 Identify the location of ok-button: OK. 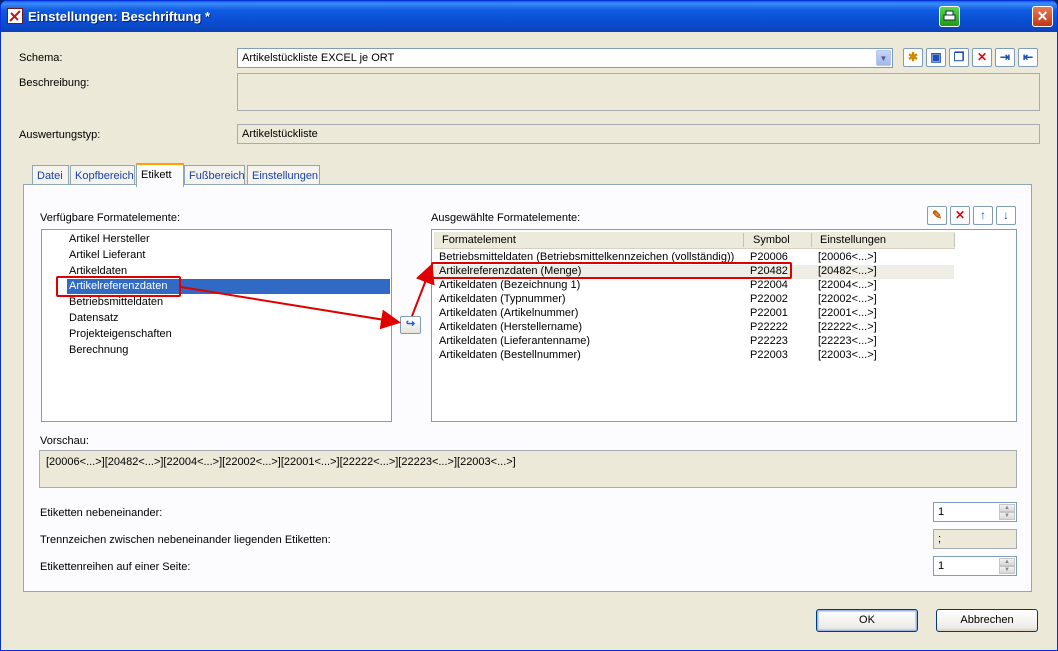
(867, 620).